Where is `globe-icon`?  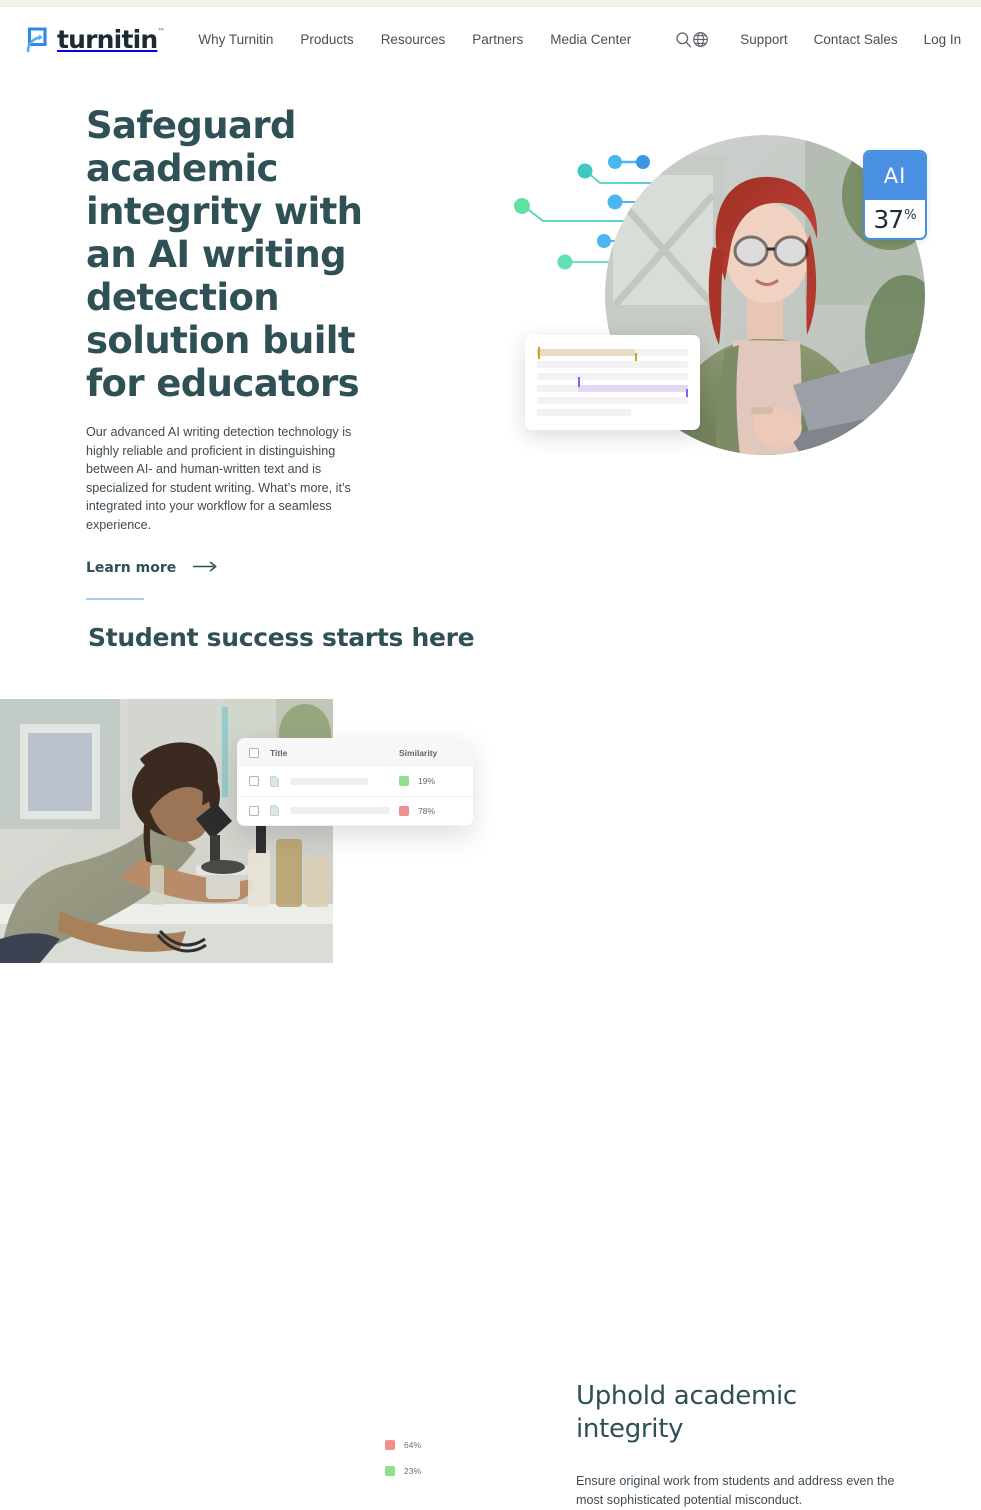 globe-icon is located at coordinates (700, 39).